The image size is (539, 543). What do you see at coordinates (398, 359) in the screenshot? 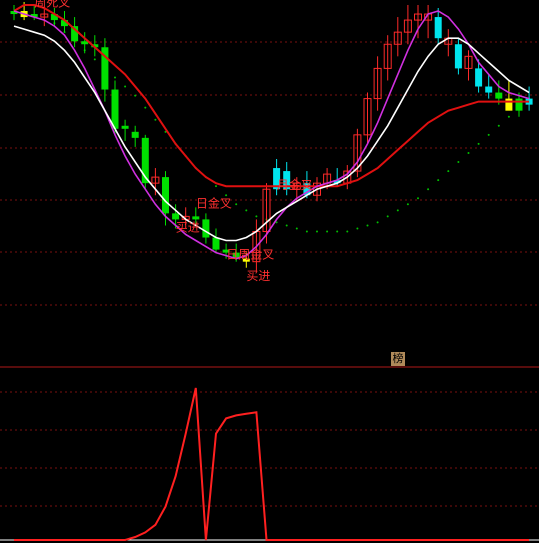
I see `tag-badge: 榜` at bounding box center [398, 359].